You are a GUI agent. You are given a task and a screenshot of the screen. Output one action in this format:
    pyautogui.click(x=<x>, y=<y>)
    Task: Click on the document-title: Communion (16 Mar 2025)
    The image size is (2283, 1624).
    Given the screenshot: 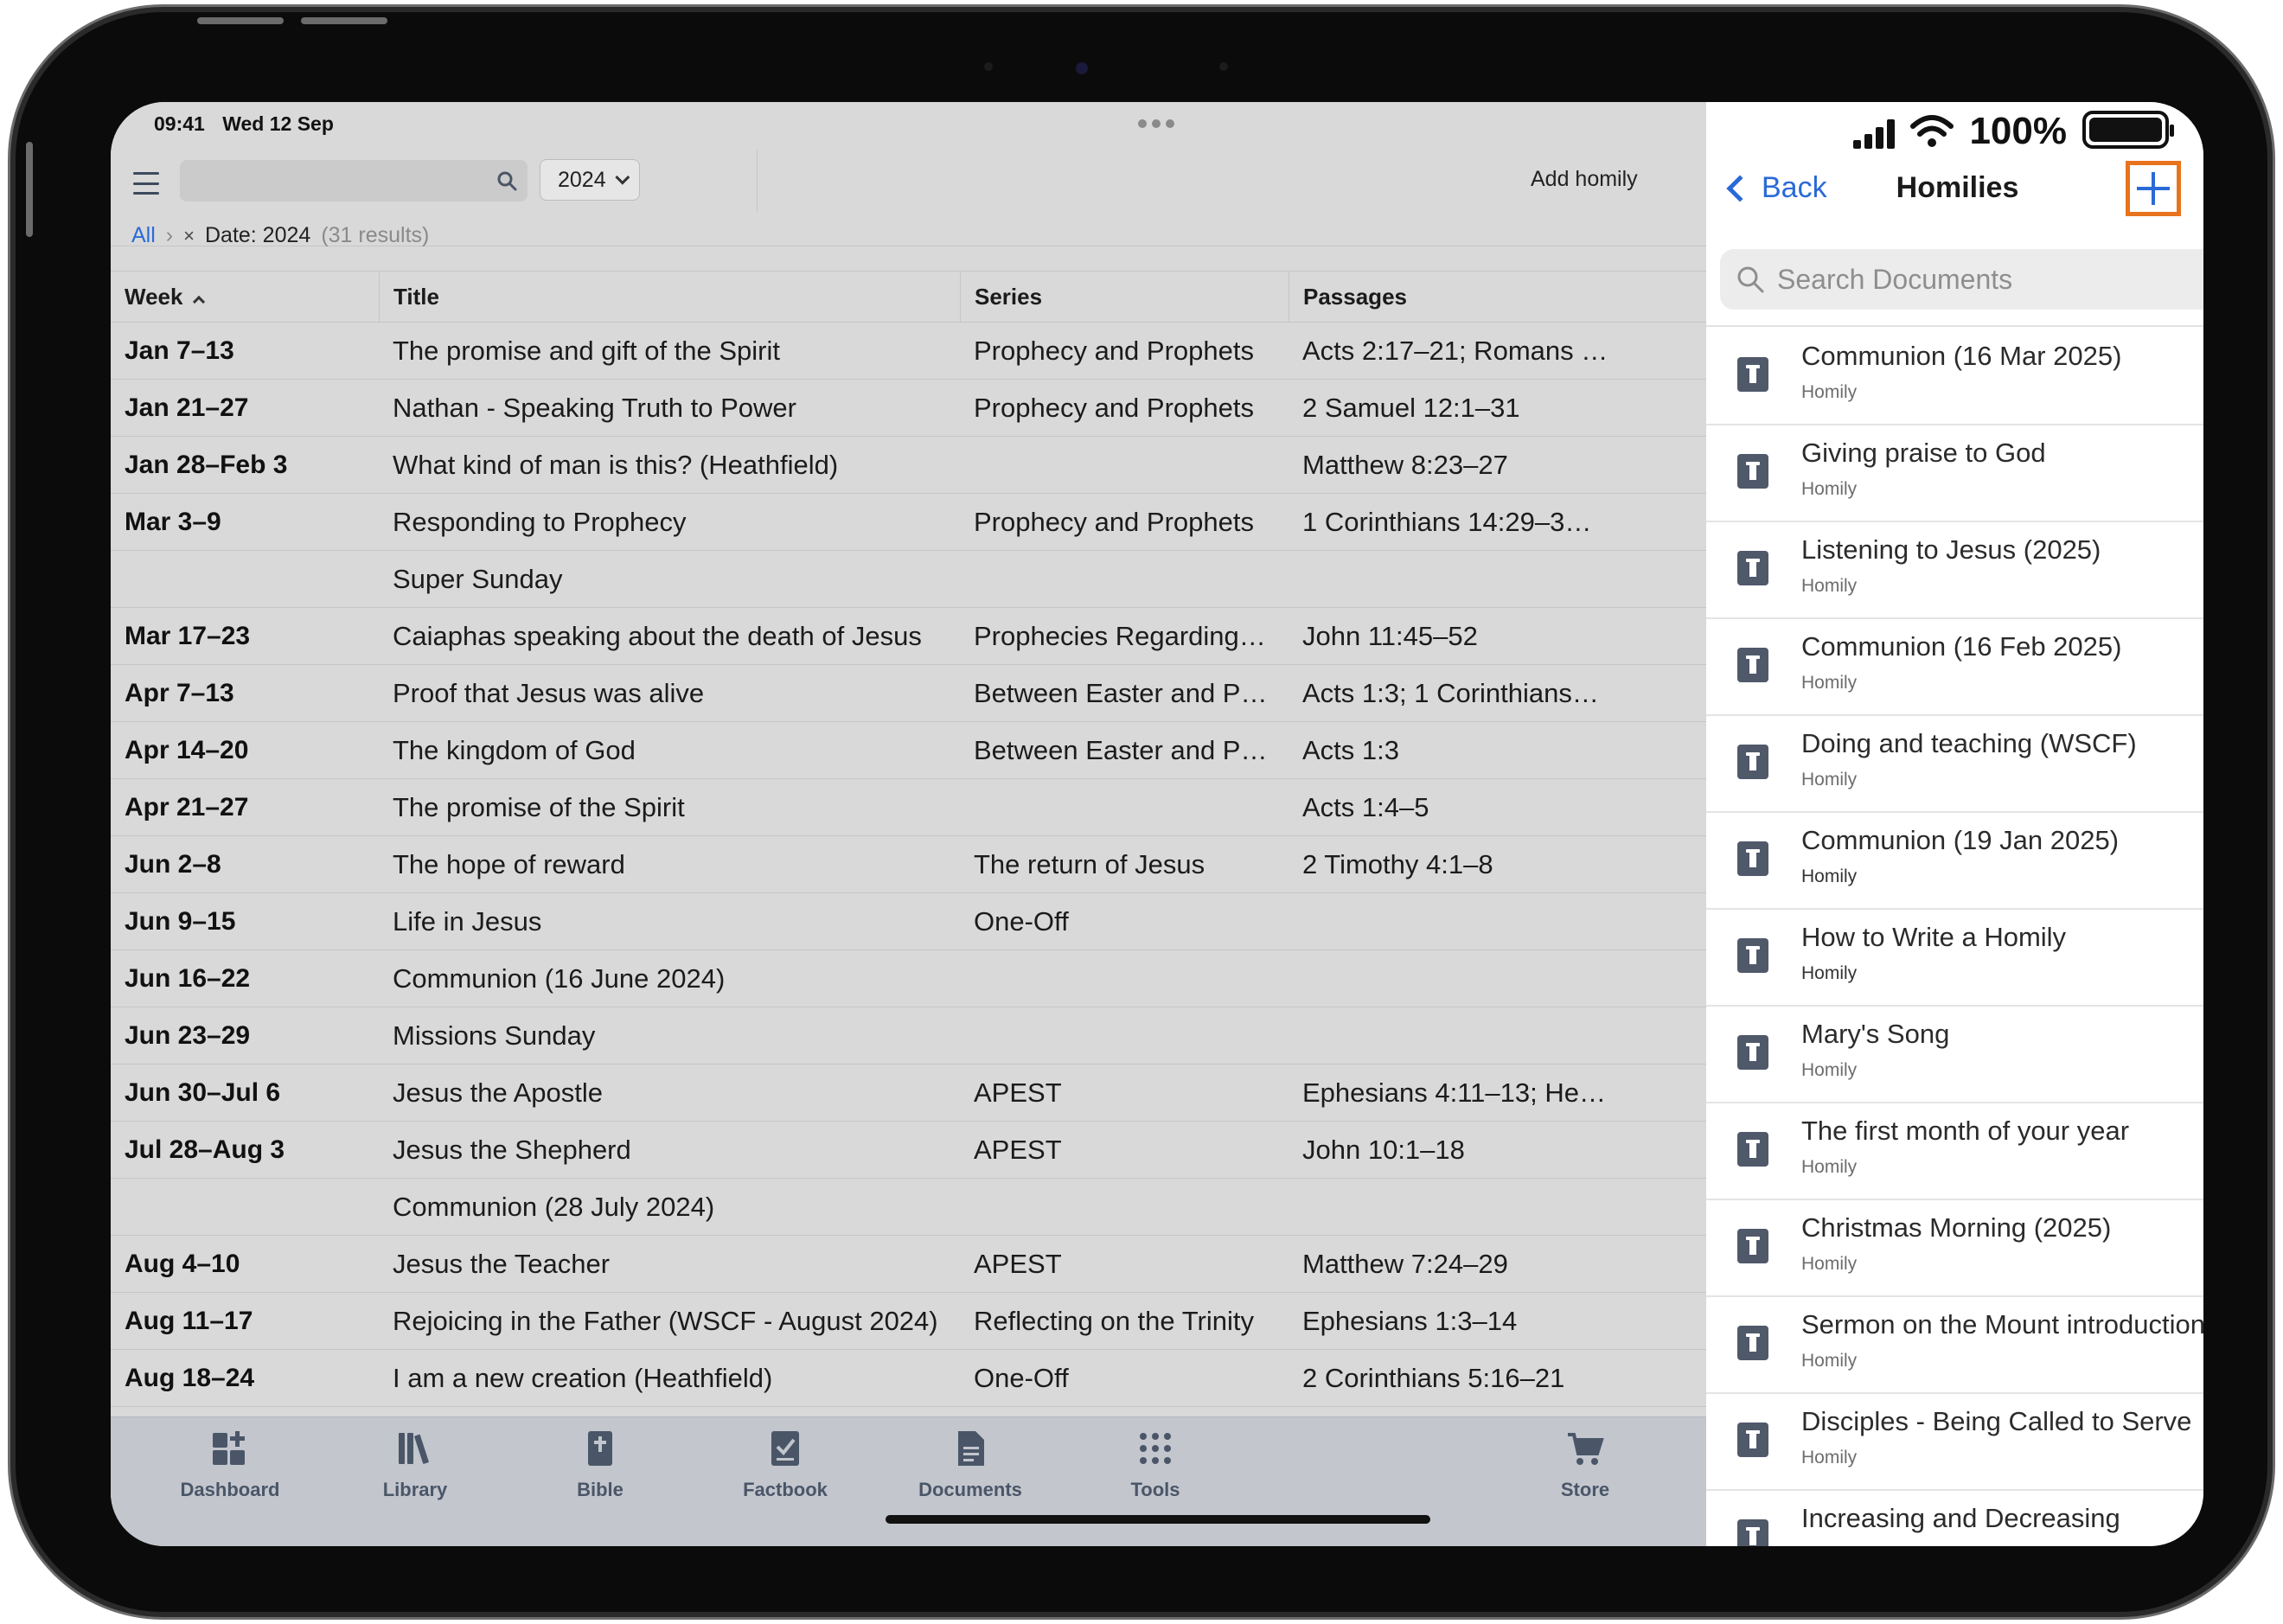 What is the action you would take?
    pyautogui.click(x=1962, y=356)
    